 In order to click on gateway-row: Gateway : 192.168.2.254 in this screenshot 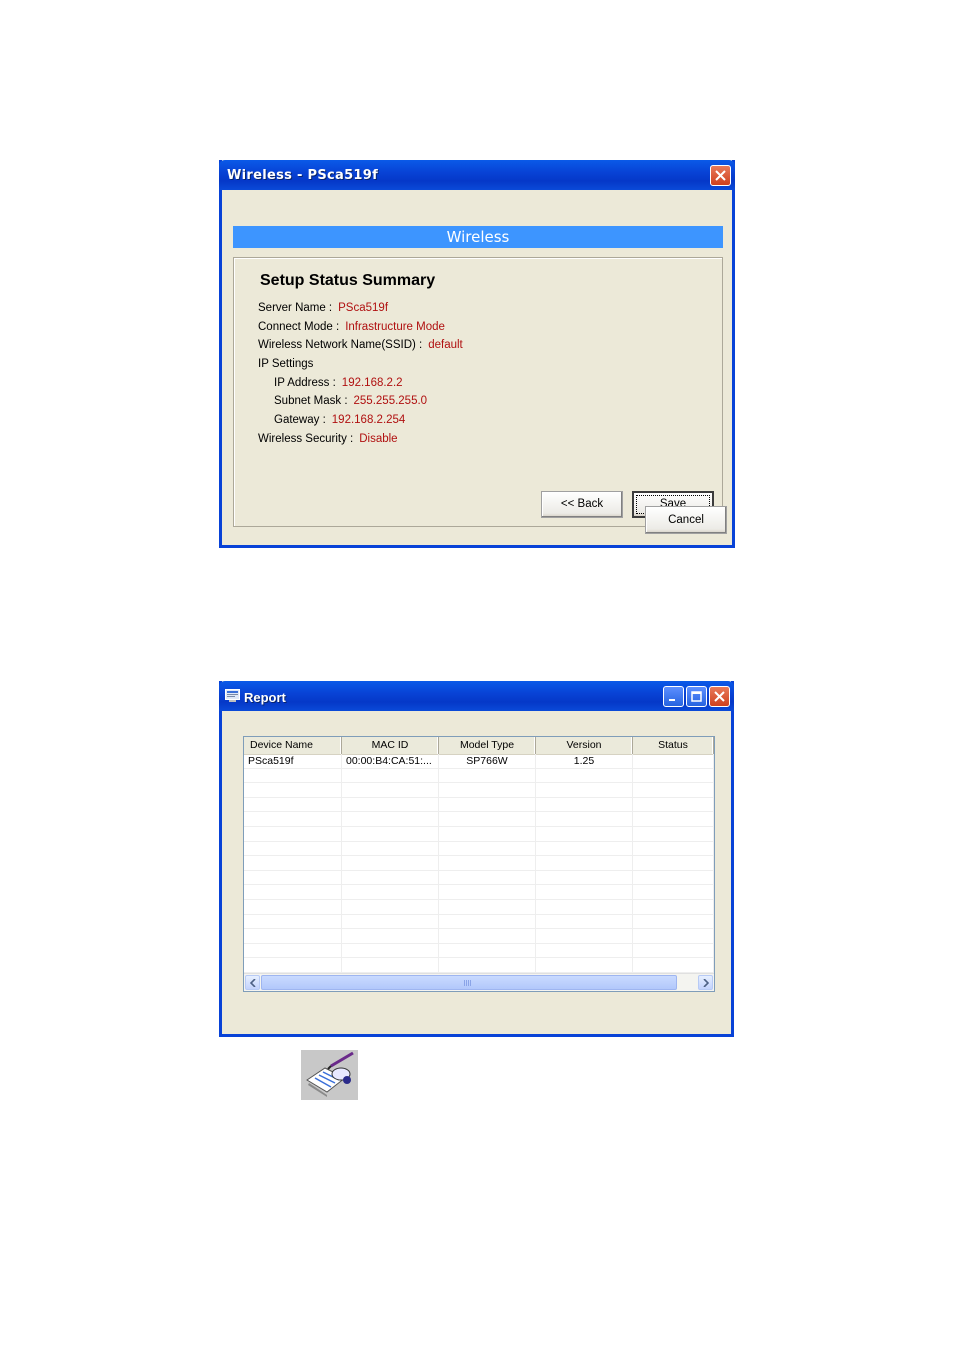, I will do `click(339, 420)`.